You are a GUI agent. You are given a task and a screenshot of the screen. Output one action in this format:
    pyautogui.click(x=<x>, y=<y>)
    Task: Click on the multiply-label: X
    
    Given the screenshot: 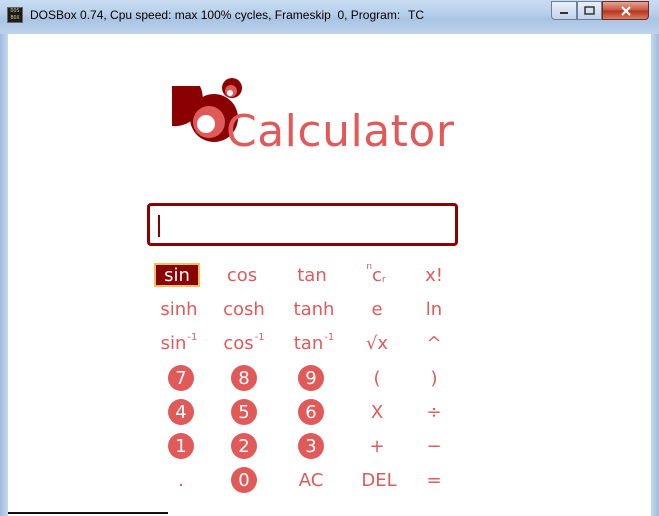 What is the action you would take?
    pyautogui.click(x=377, y=412)
    